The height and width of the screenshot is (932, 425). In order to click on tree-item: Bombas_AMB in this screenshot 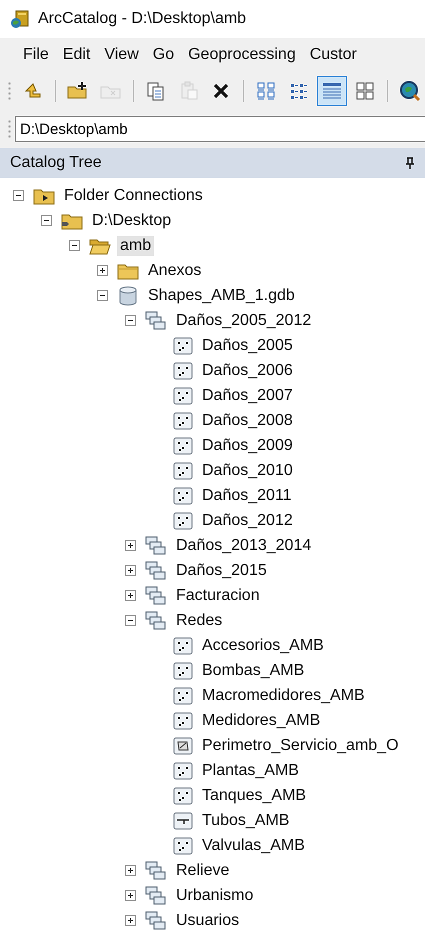, I will do `click(253, 670)`.